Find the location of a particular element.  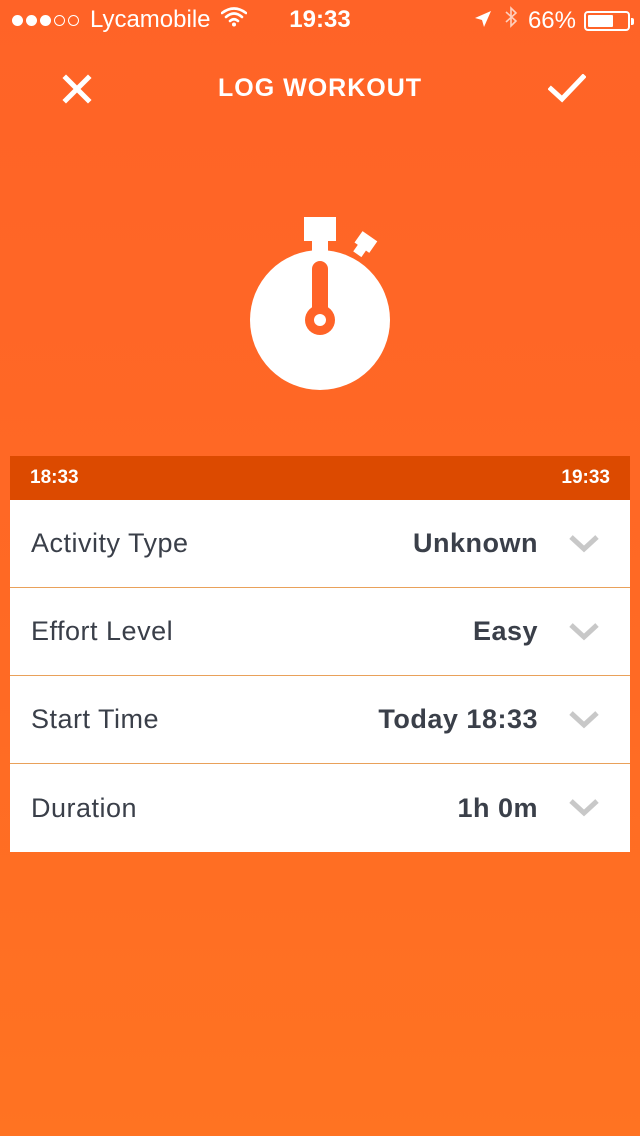

effort-level-row: Effort Level Easy is located at coordinates (320, 632).